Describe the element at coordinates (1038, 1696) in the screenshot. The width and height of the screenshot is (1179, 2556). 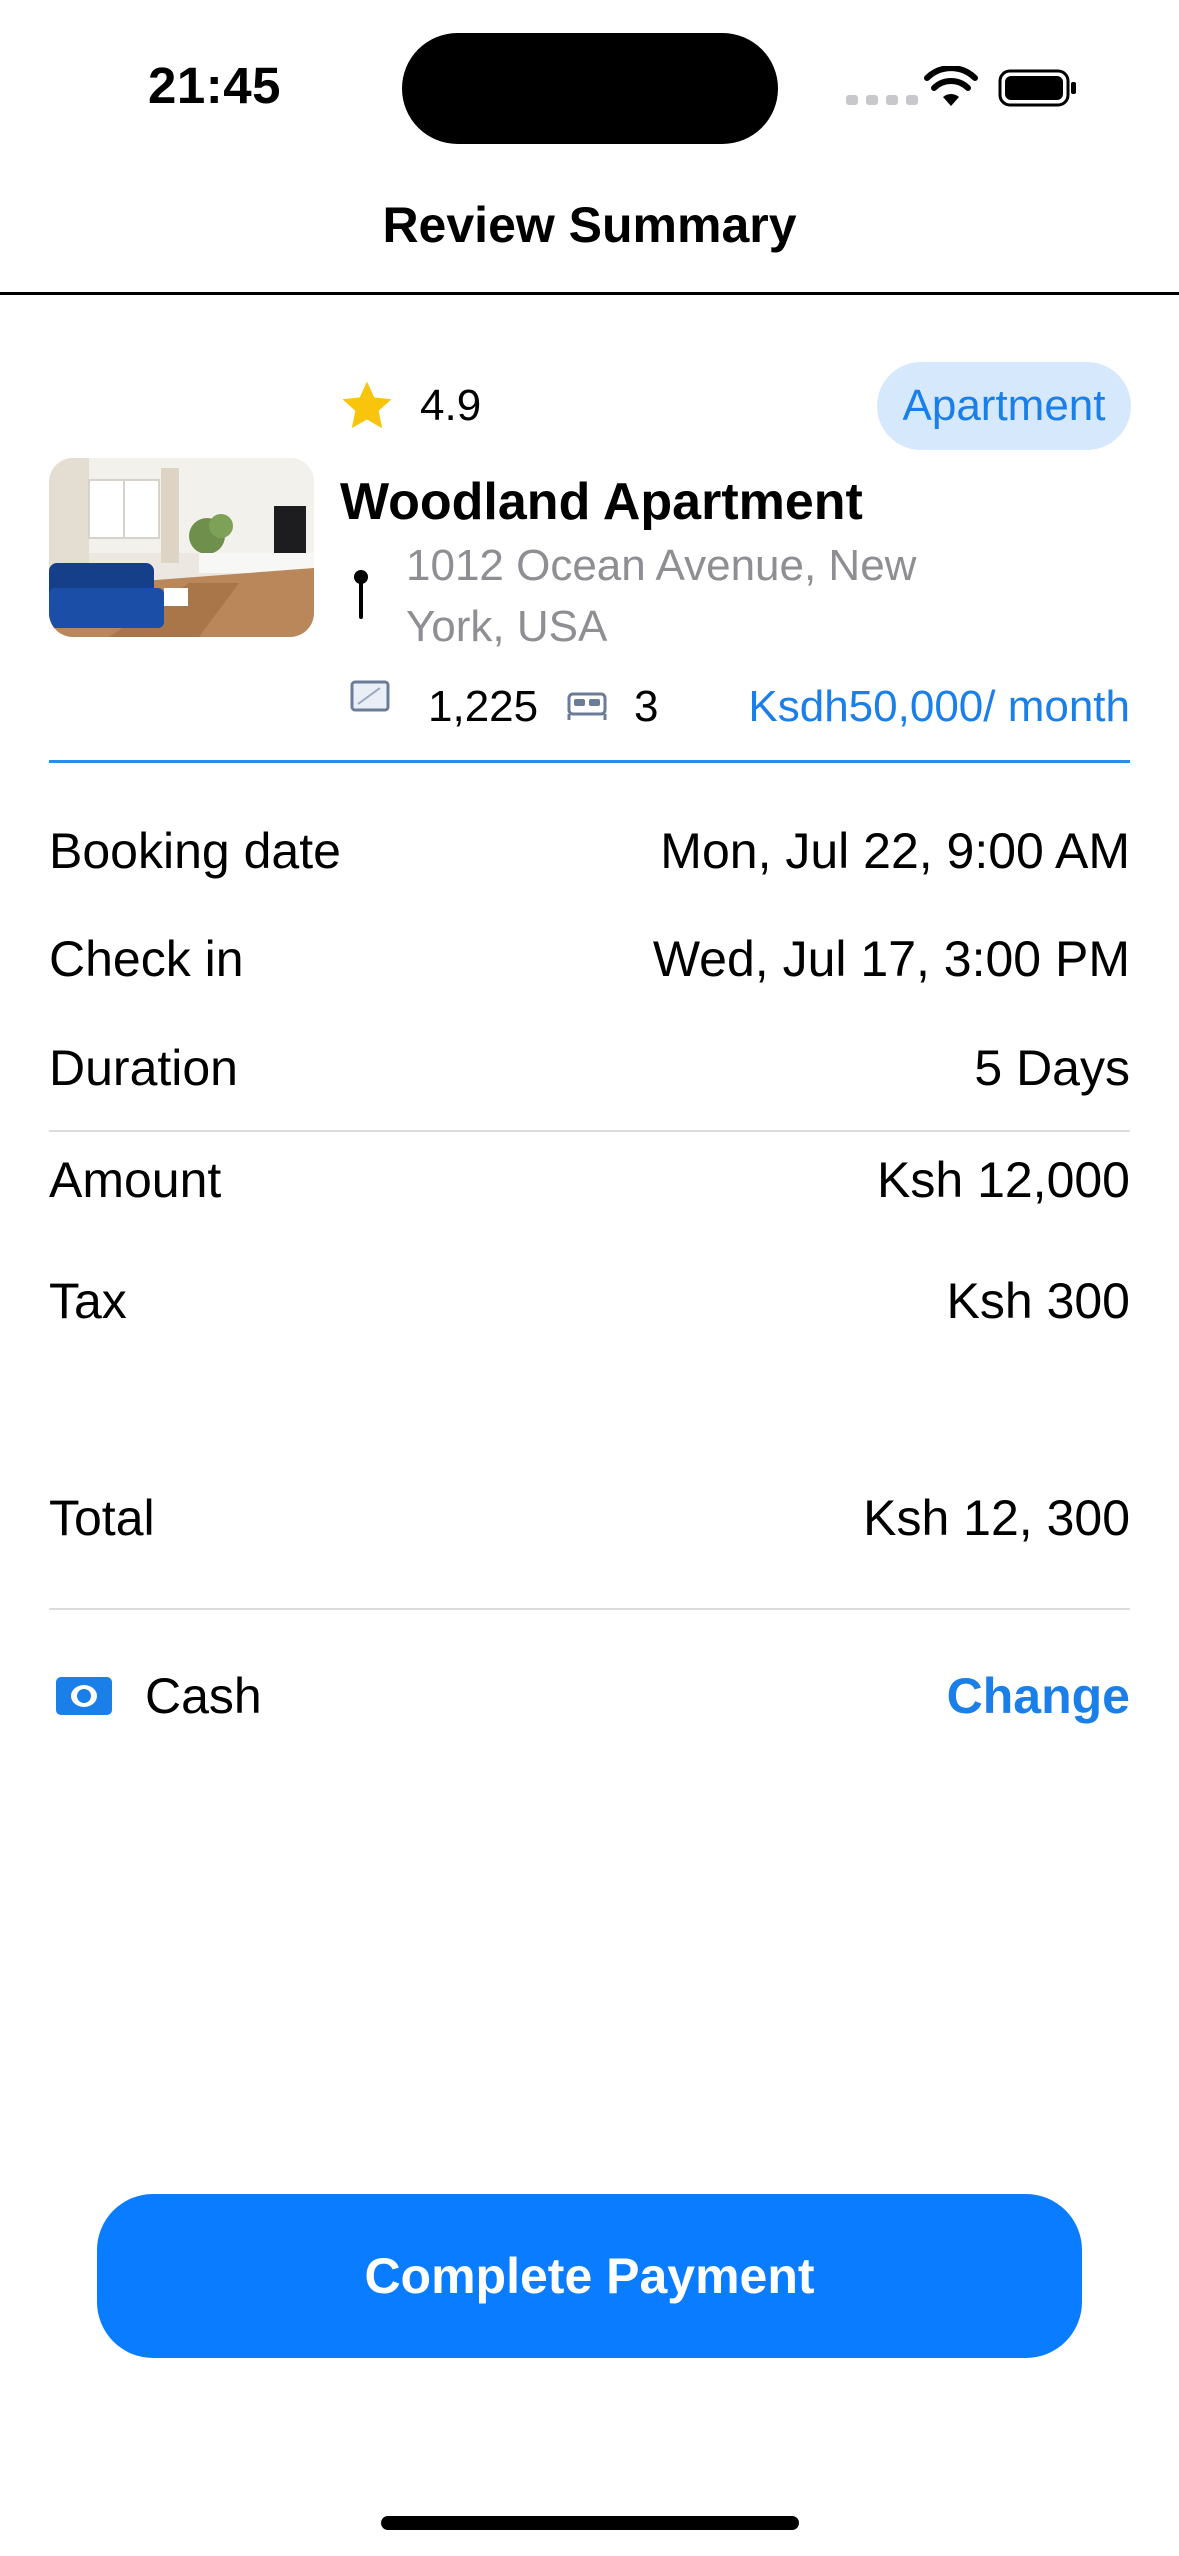
I see `change-payment-button: Change` at that location.